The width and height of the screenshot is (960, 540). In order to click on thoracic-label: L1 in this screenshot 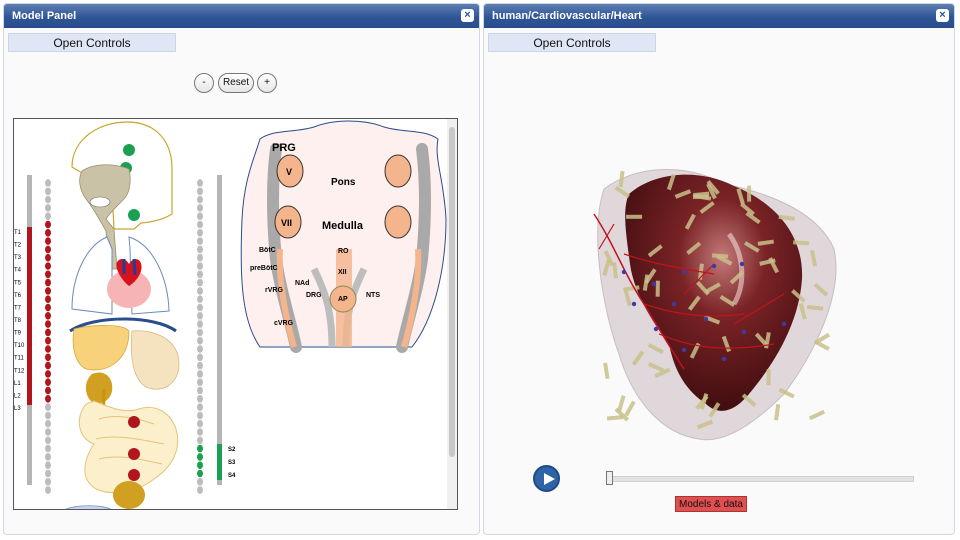, I will do `click(17, 384)`.